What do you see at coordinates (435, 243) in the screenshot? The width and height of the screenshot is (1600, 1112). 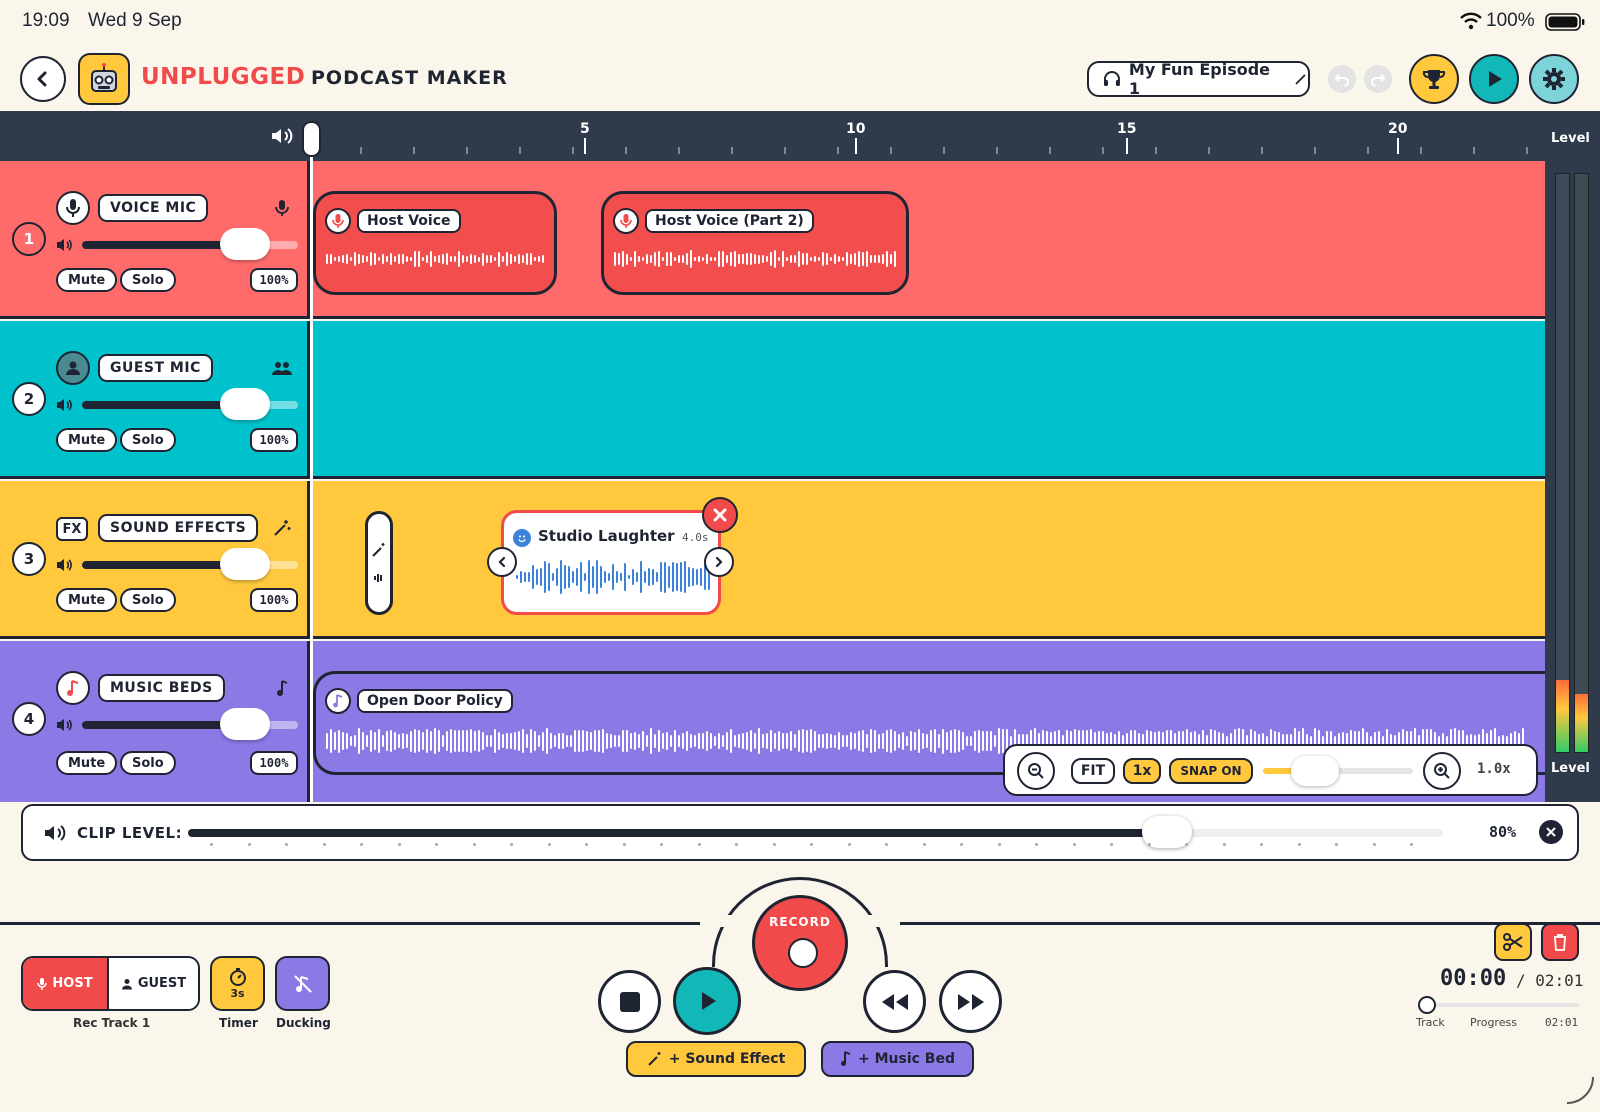 I see `clip-host-voice: Host Voice` at bounding box center [435, 243].